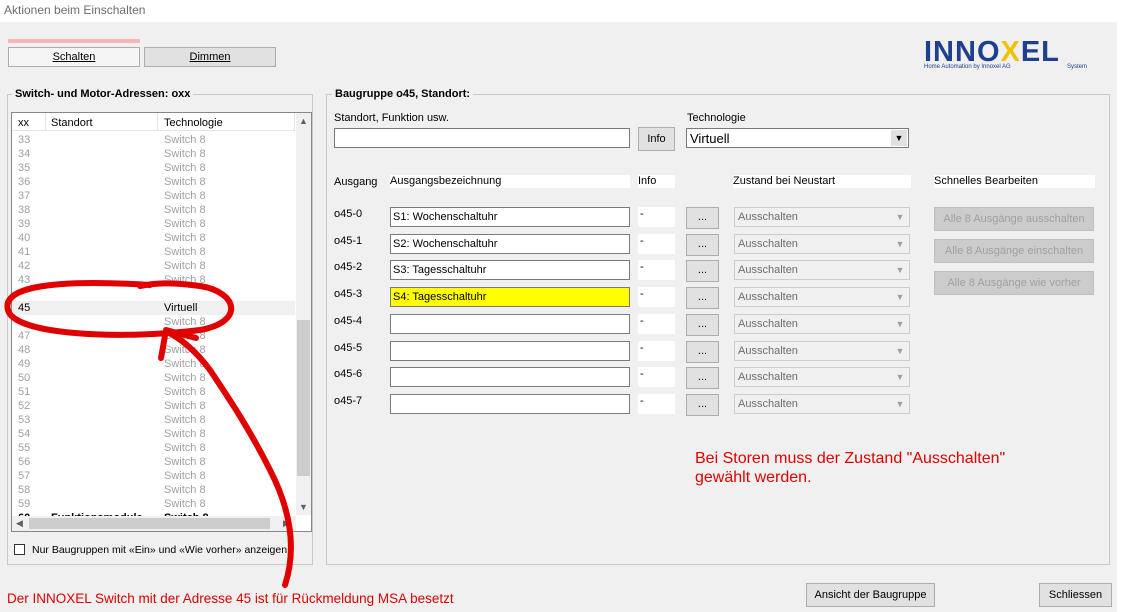 The image size is (1122, 612). I want to click on arrow-head-icon, so click(178, 344).